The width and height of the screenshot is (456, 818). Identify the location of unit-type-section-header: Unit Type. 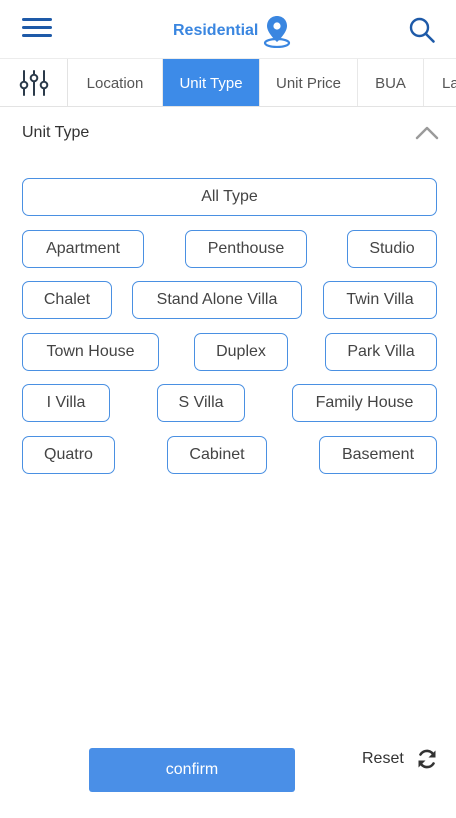
(228, 133).